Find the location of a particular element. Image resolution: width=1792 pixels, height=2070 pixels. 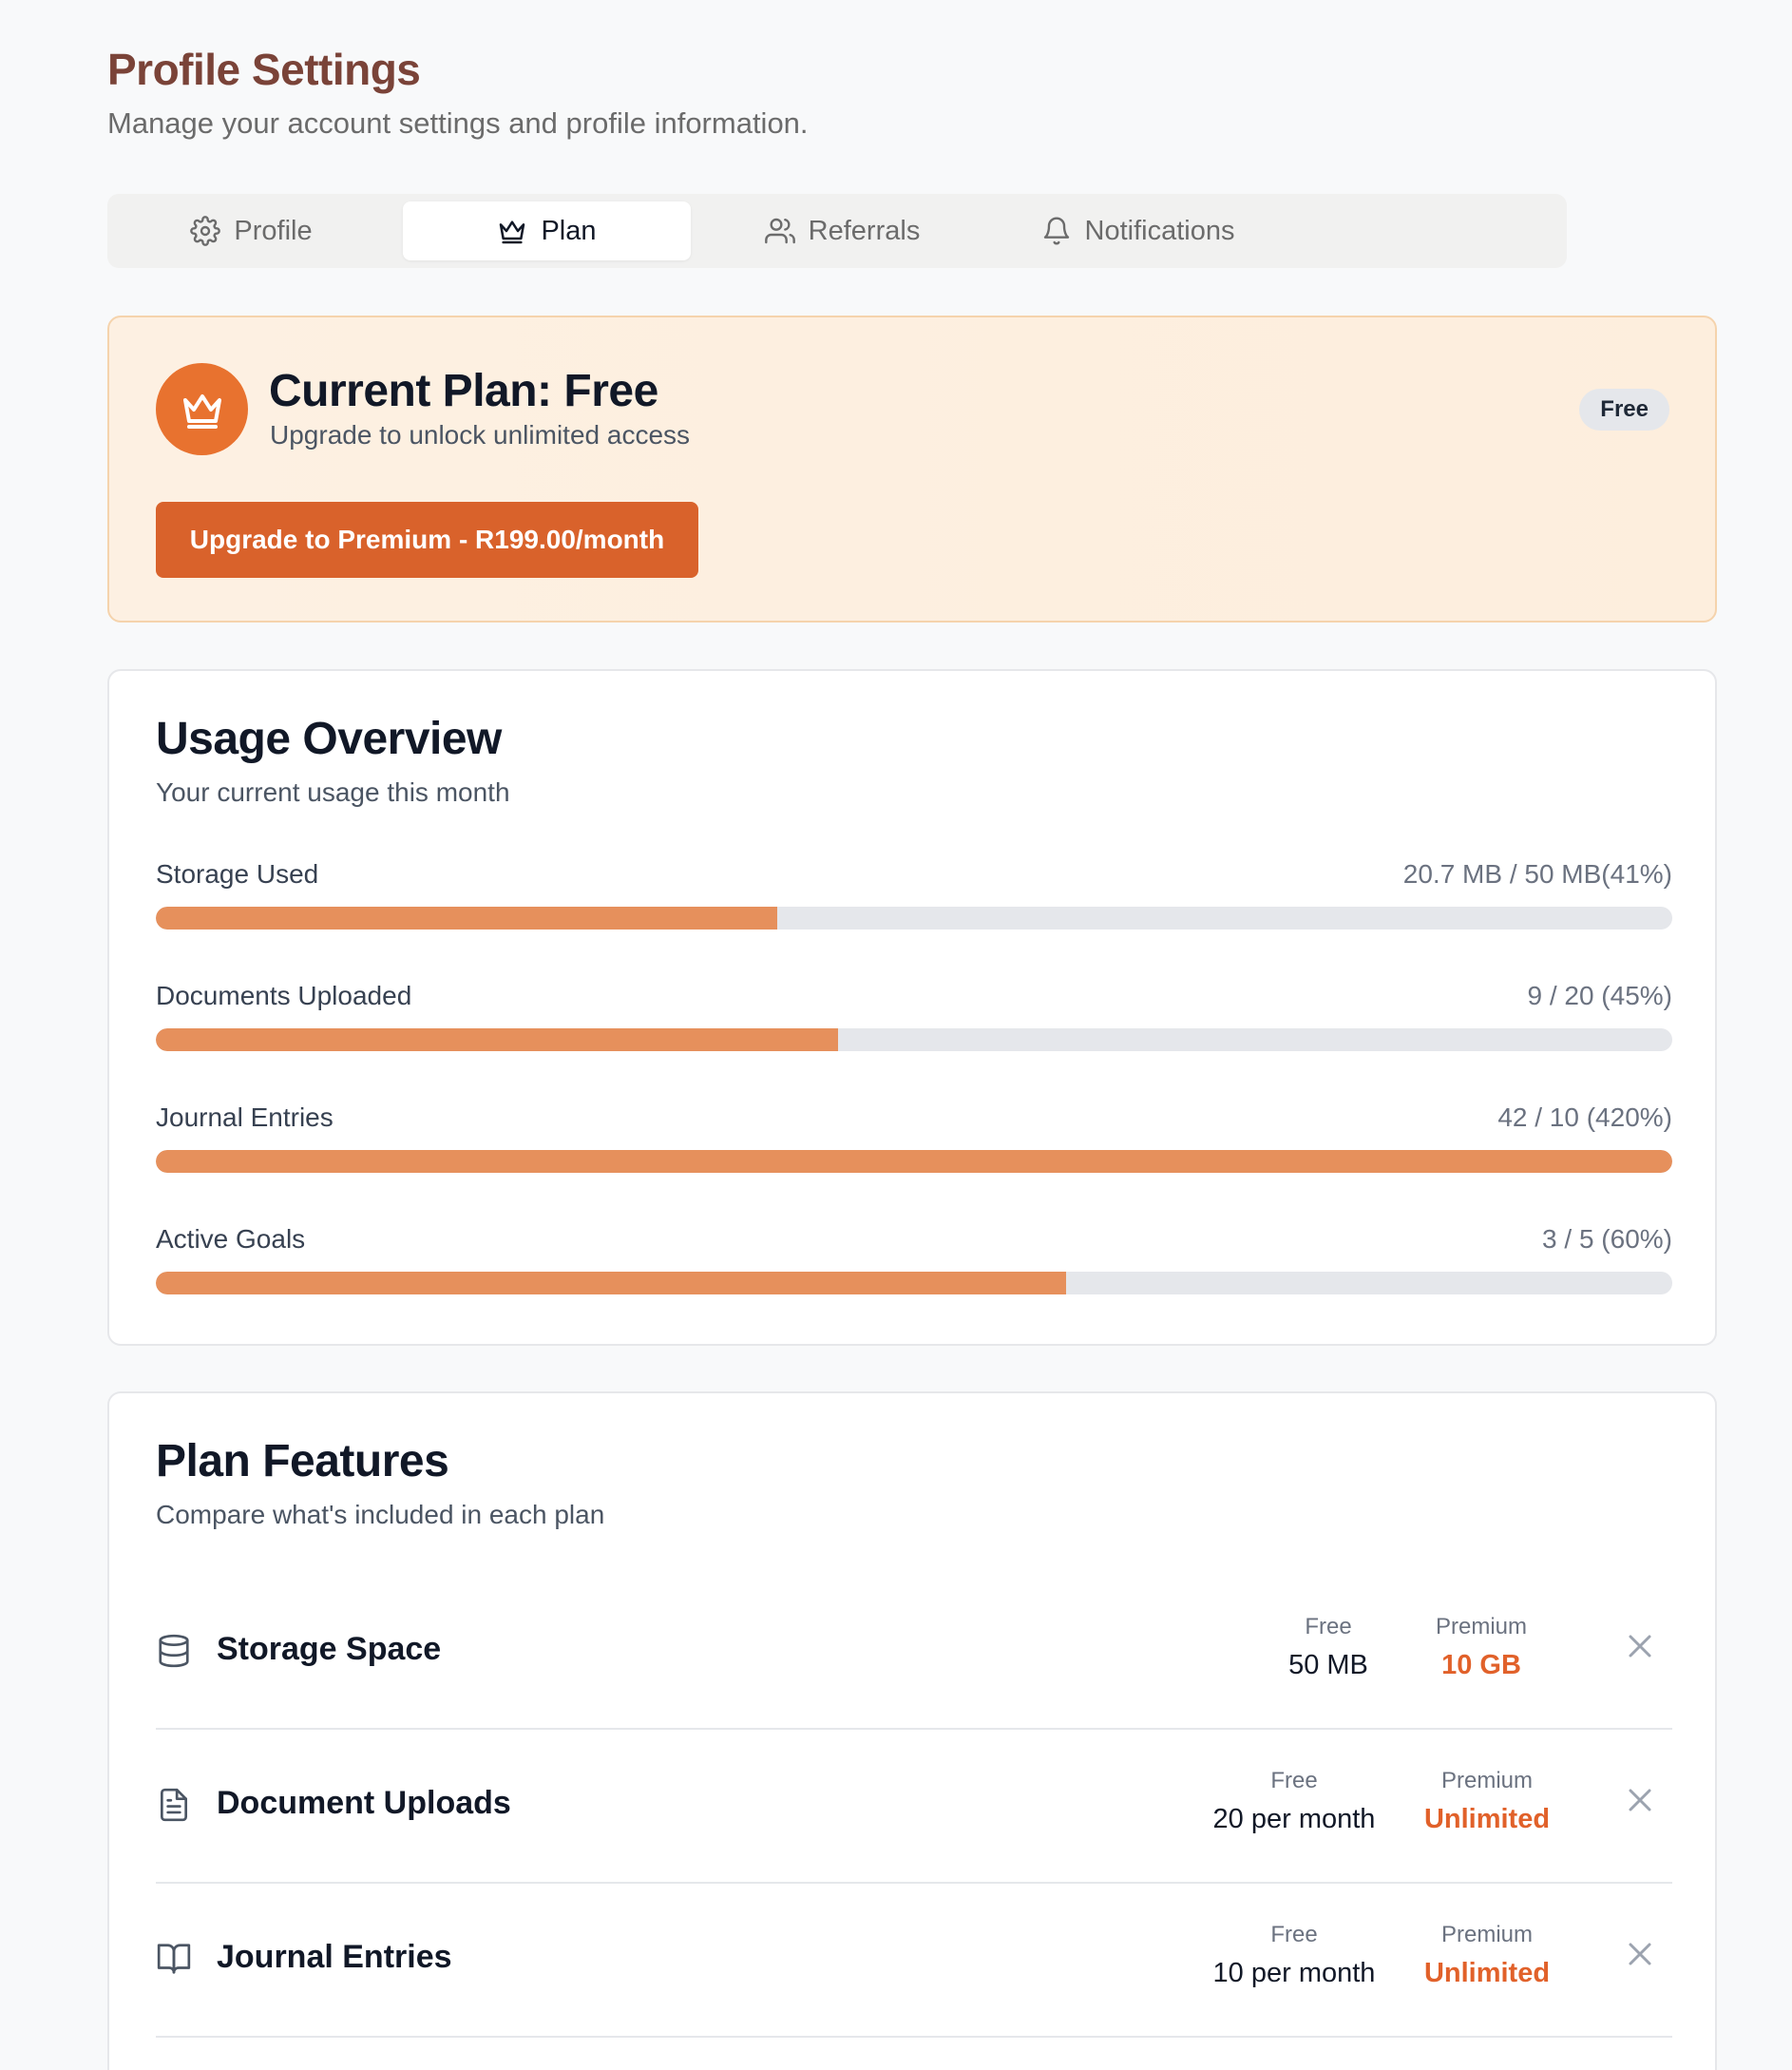

tab-referrals-label: Referrals is located at coordinates (864, 230).